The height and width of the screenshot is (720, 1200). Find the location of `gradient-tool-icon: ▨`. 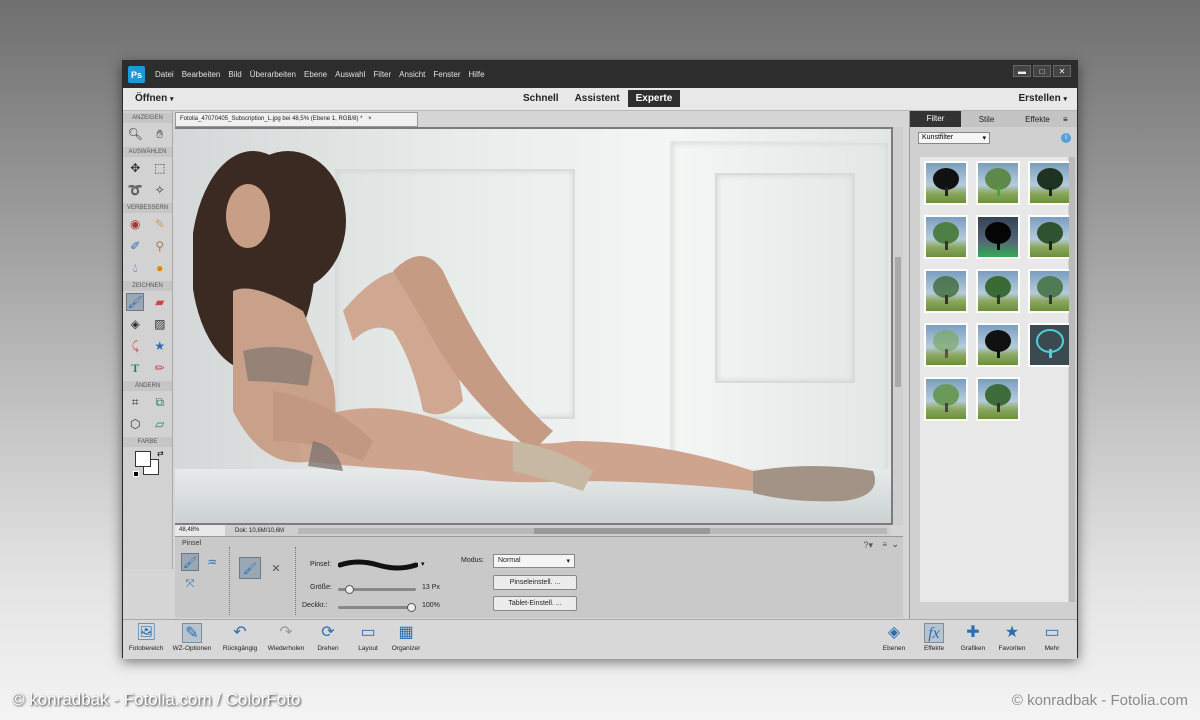

gradient-tool-icon: ▨ is located at coordinates (160, 324).